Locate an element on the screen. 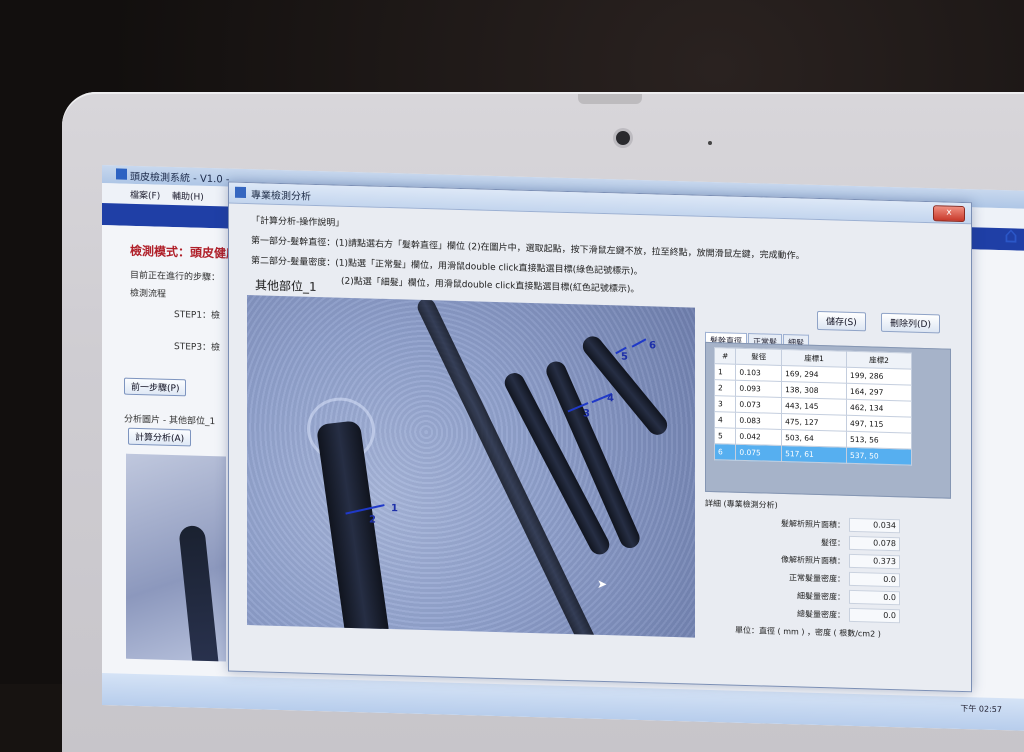 The image size is (1024, 752). table-cell: 0.083 is located at coordinates (758, 421).